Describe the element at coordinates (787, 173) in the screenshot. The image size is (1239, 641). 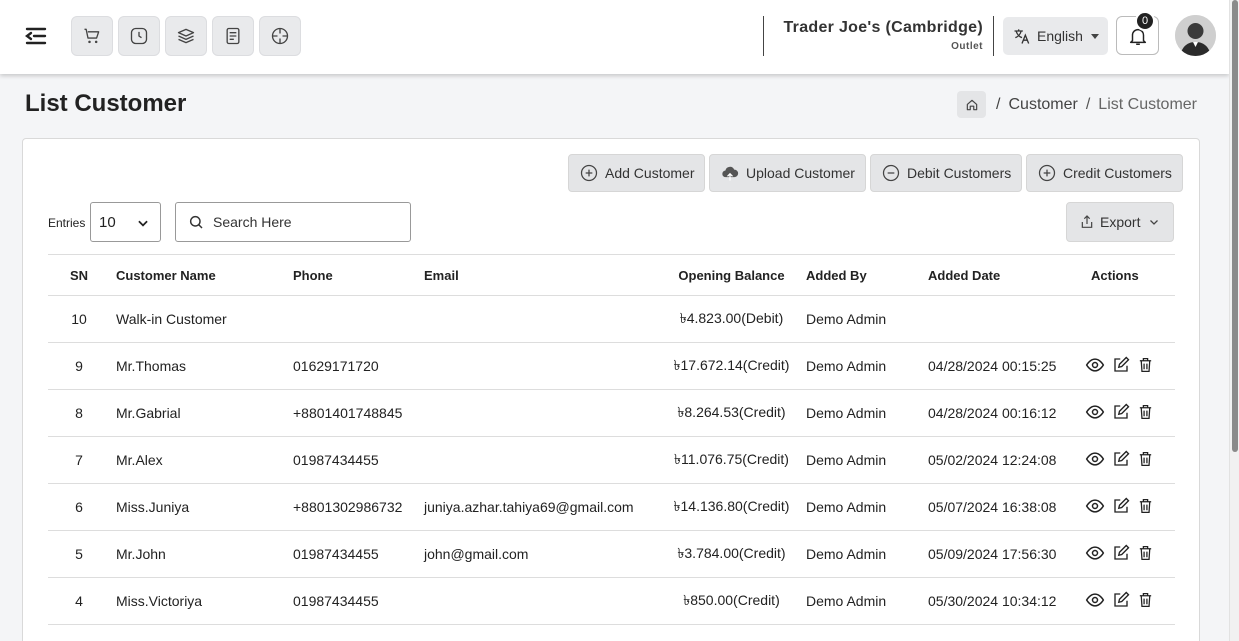
I see `upload-customer-button: Upload Customer` at that location.